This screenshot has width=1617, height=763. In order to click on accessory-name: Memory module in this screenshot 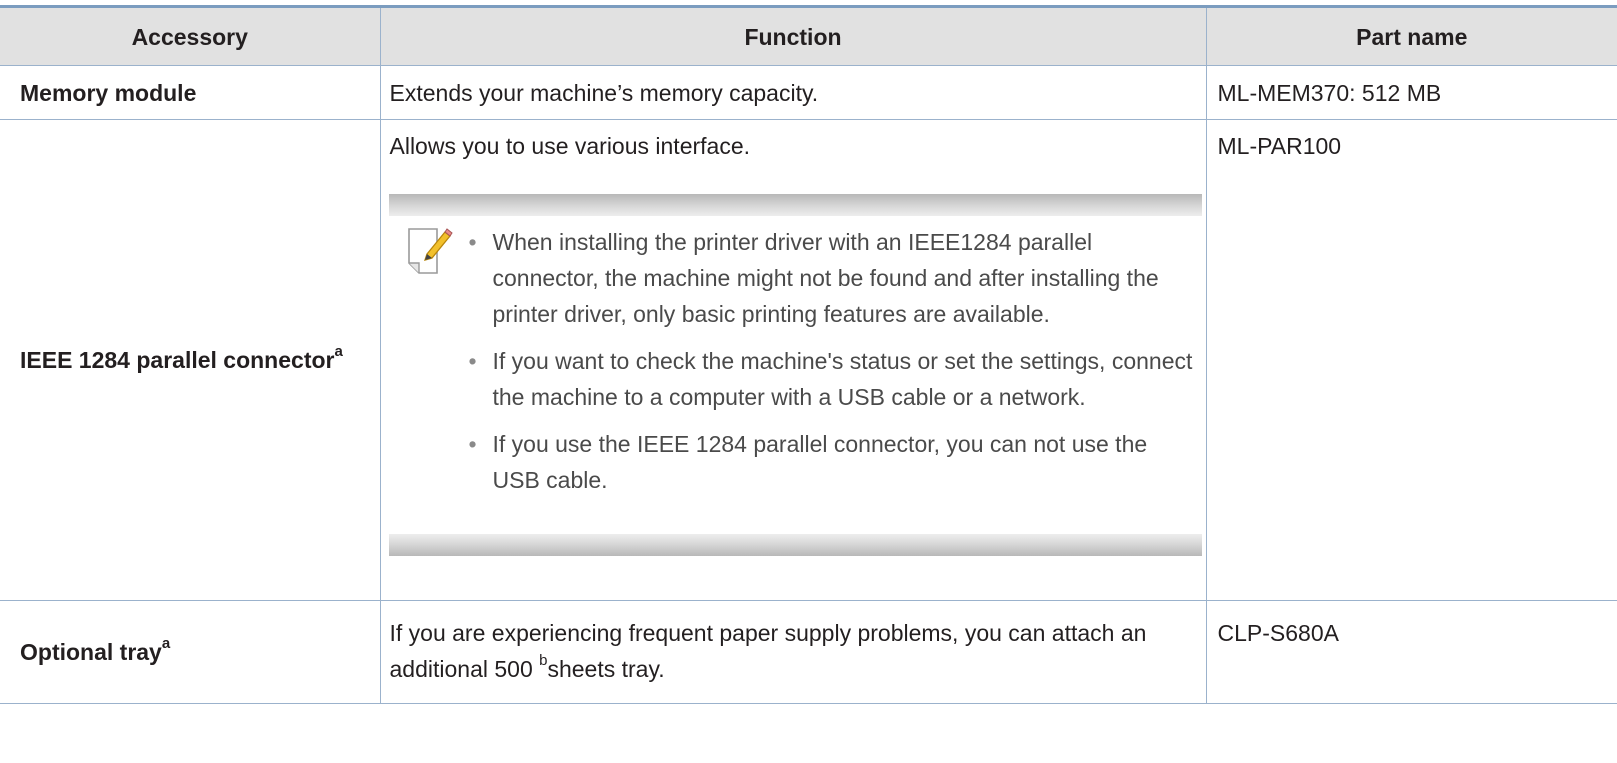, I will do `click(108, 92)`.